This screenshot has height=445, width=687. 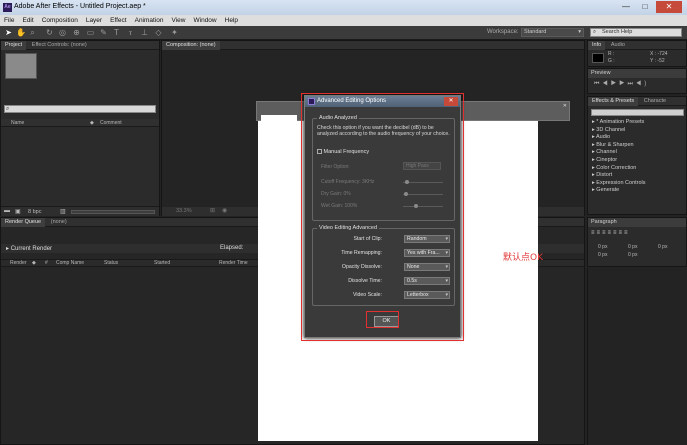 I want to click on camera-tool-icon: ◎, so click(x=62, y=32).